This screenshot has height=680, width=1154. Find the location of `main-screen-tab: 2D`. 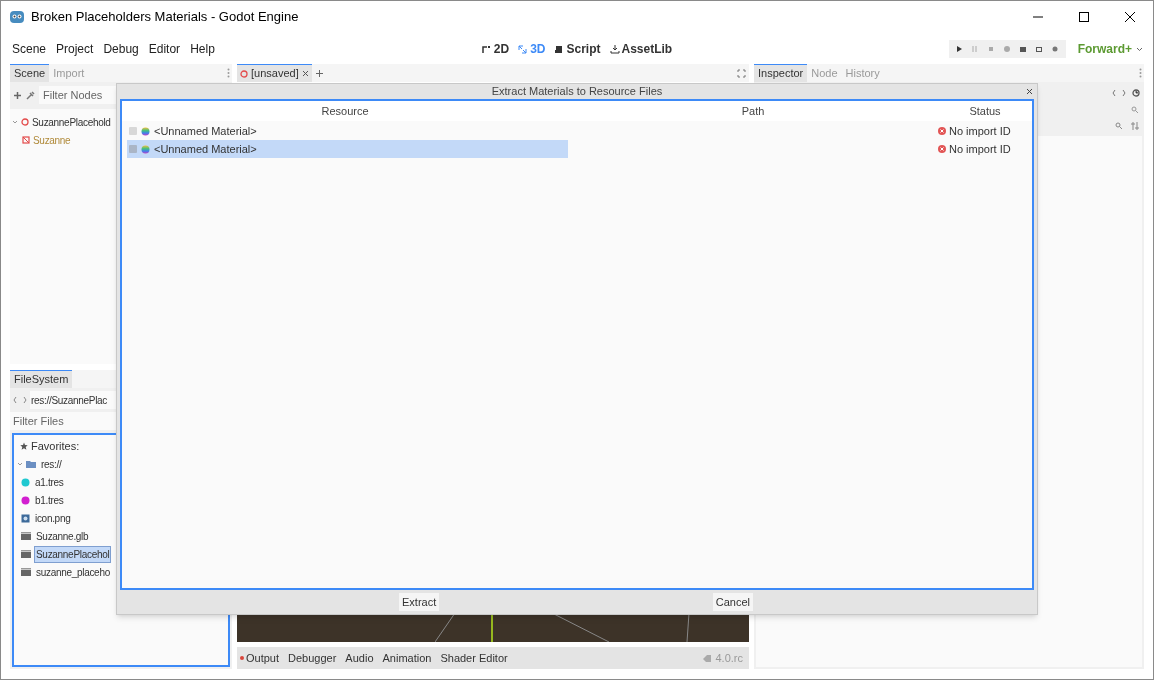

main-screen-tab: 2D is located at coordinates (495, 49).